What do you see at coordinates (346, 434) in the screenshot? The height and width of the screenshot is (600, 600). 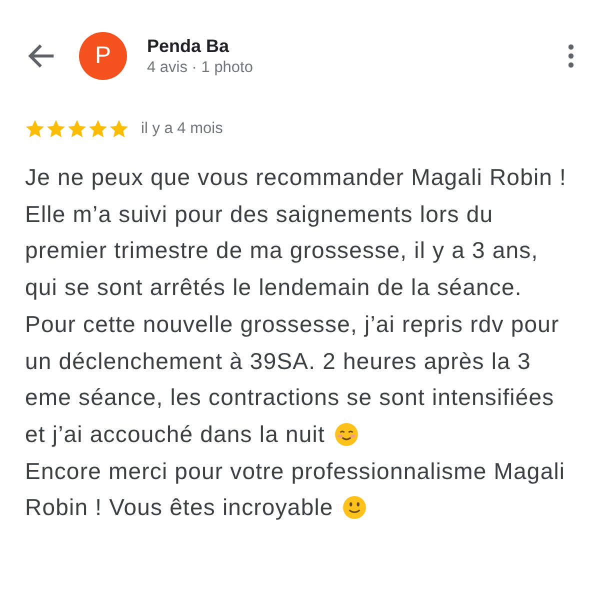 I see `blushing-face-icon` at bounding box center [346, 434].